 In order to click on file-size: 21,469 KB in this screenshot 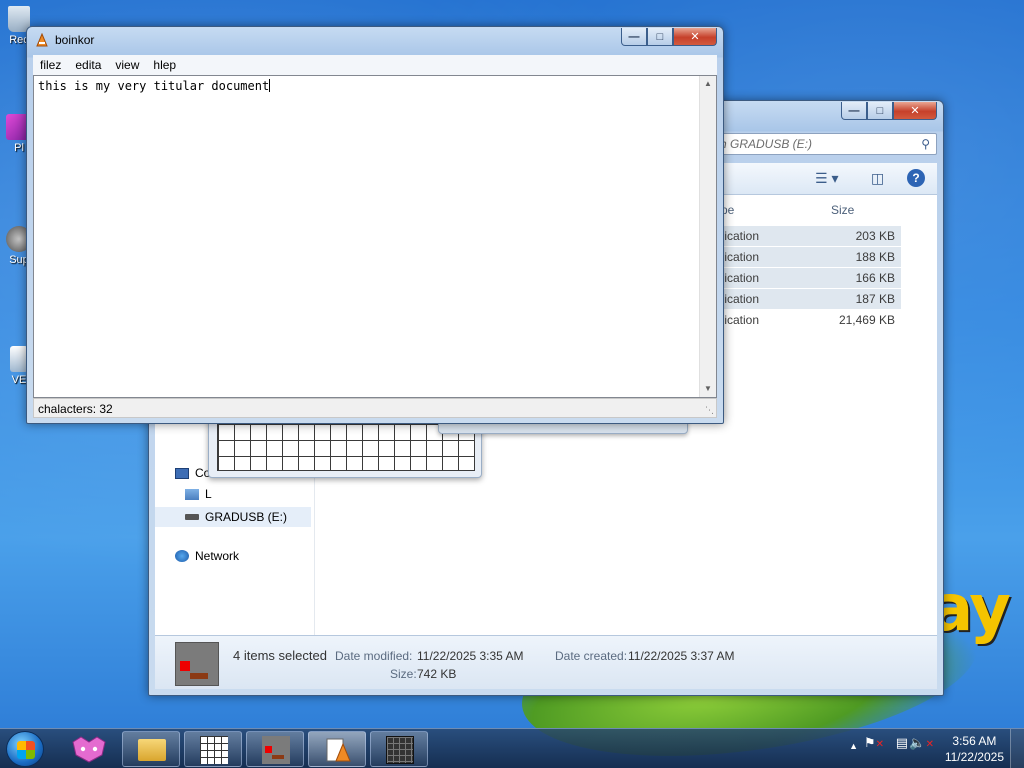, I will do `click(866, 320)`.